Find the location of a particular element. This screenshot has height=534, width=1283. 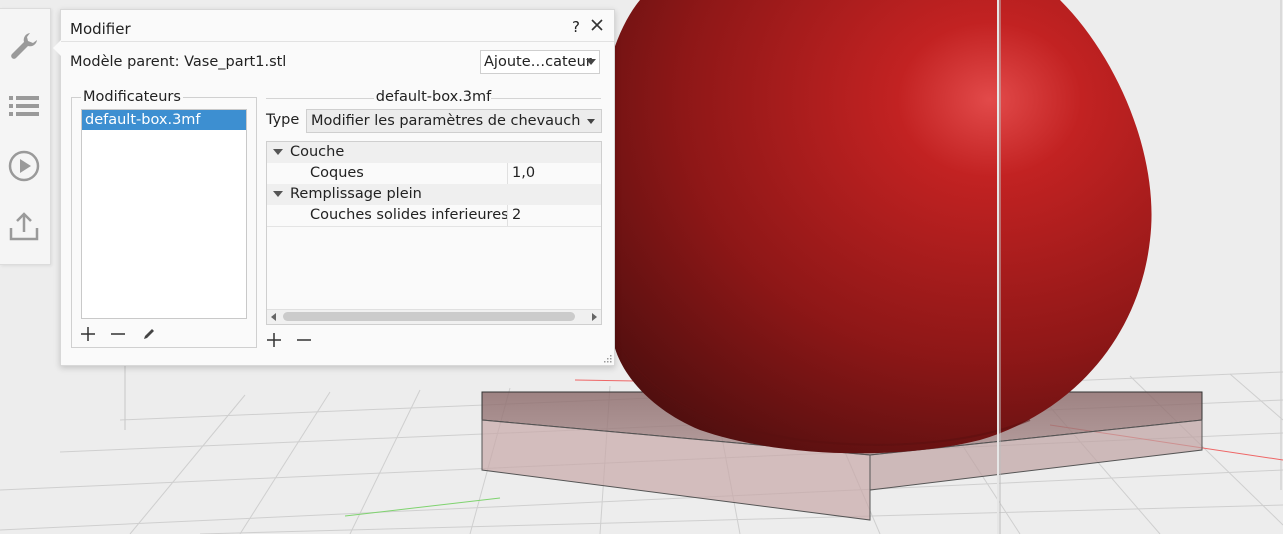

pencil-icon is located at coordinates (149, 334).